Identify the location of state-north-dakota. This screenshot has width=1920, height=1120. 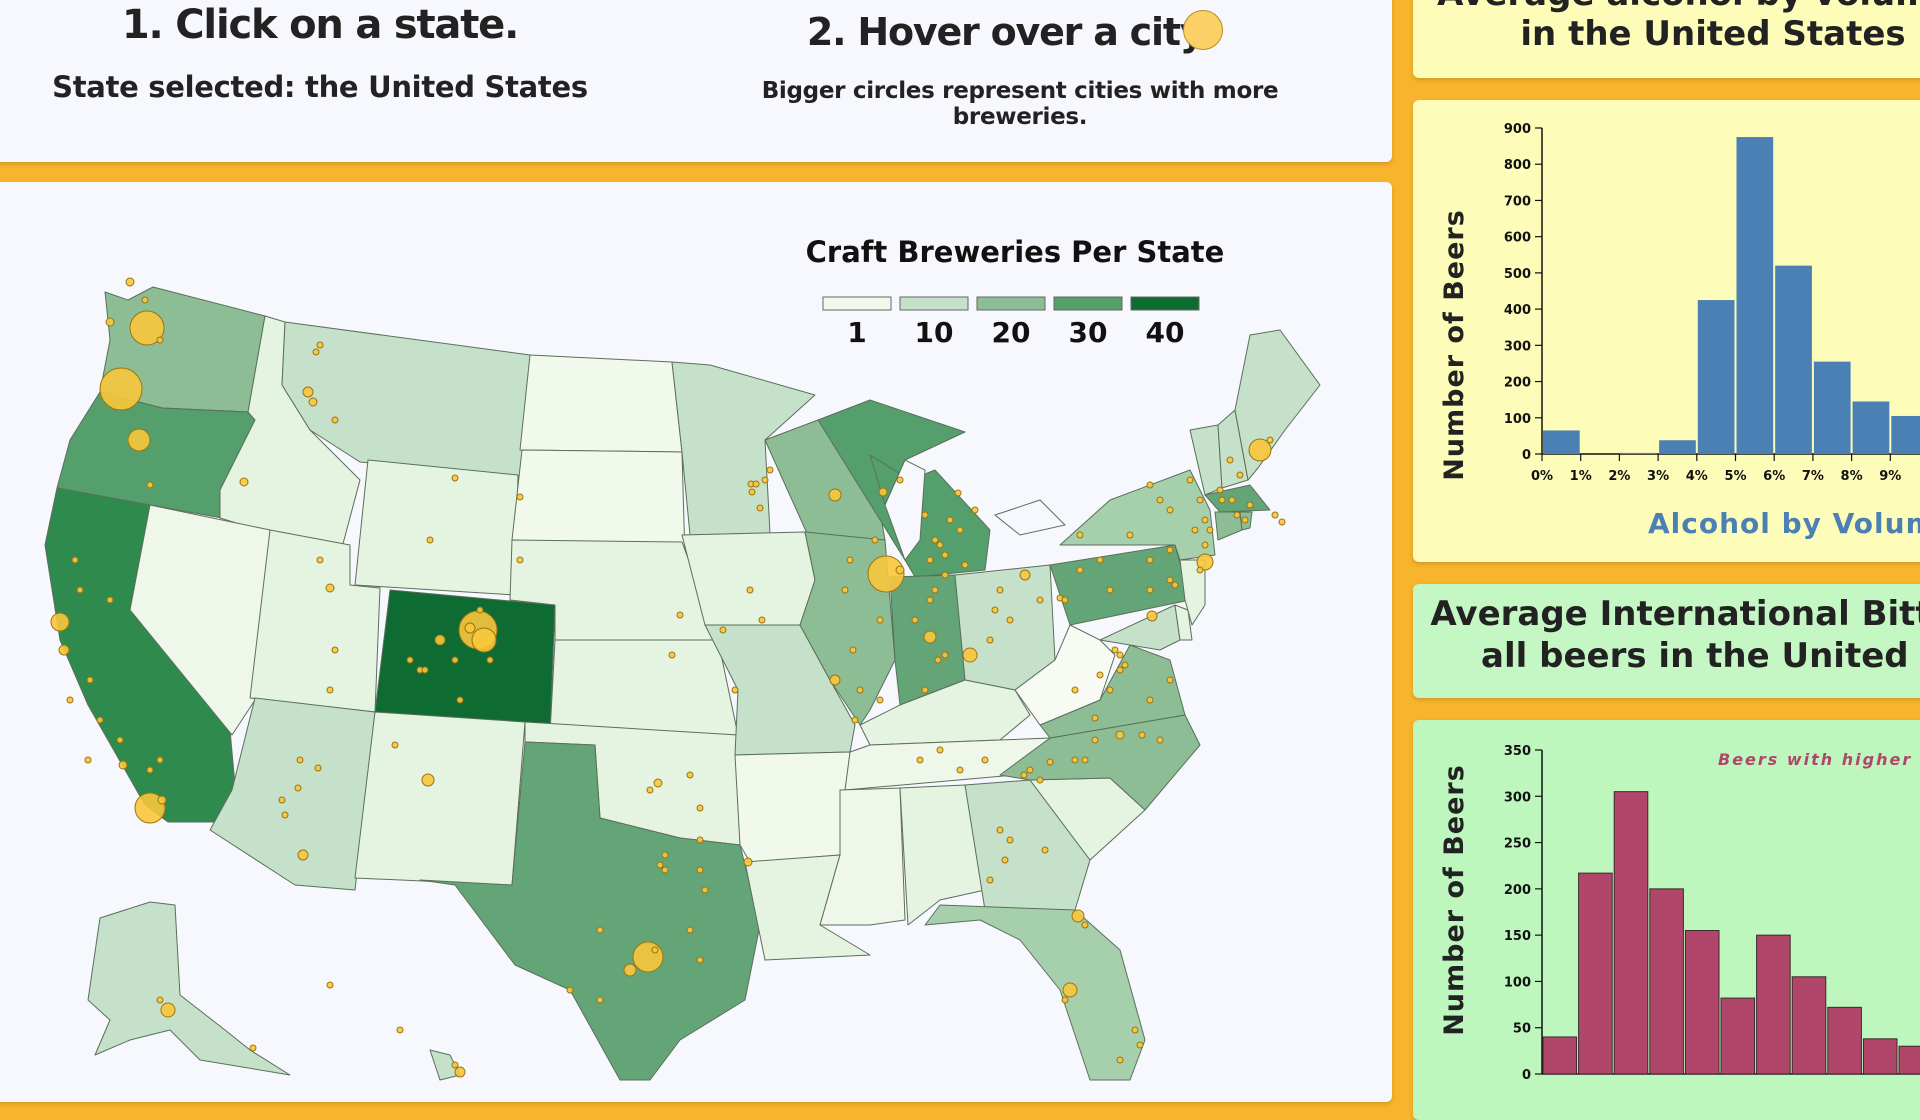
(601, 403).